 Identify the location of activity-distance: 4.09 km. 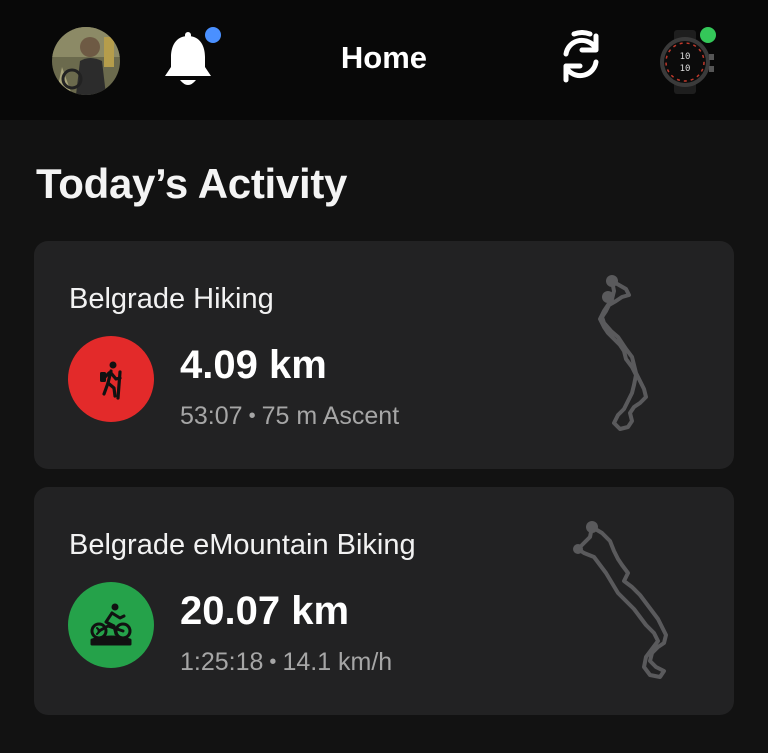
(253, 365).